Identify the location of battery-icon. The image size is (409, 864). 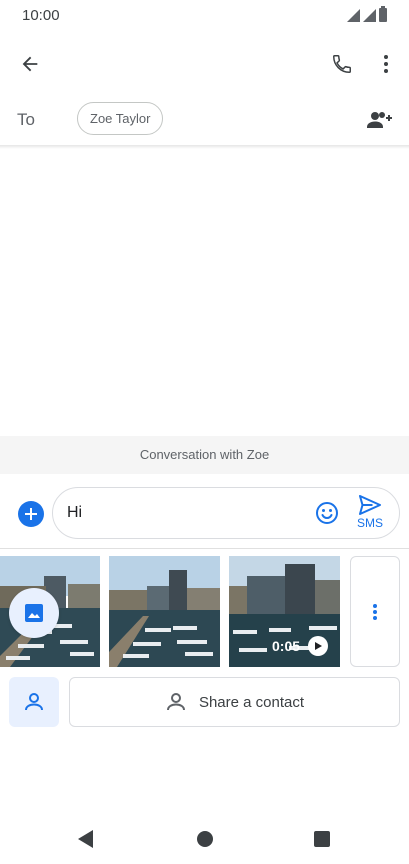
(383, 14).